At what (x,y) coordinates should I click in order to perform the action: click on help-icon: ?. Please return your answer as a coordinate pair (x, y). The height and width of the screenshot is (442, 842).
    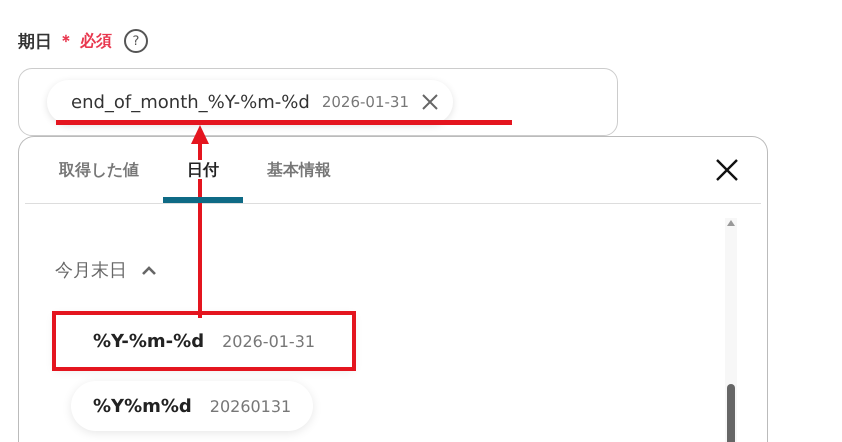
    Looking at the image, I should click on (136, 41).